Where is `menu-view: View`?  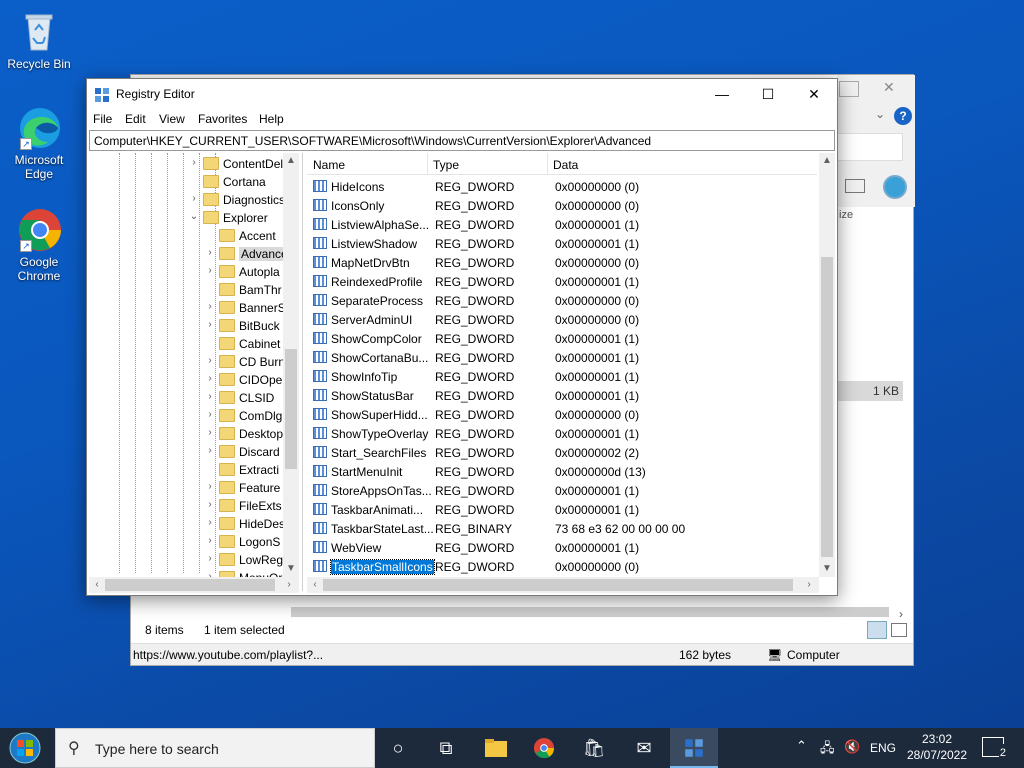
menu-view: View is located at coordinates (172, 119).